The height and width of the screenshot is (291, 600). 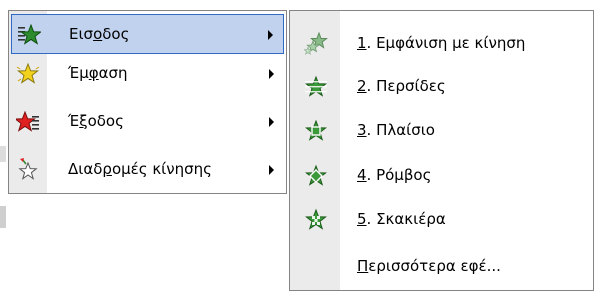 What do you see at coordinates (27, 122) in the screenshot?
I see `exit-effect-star-icon` at bounding box center [27, 122].